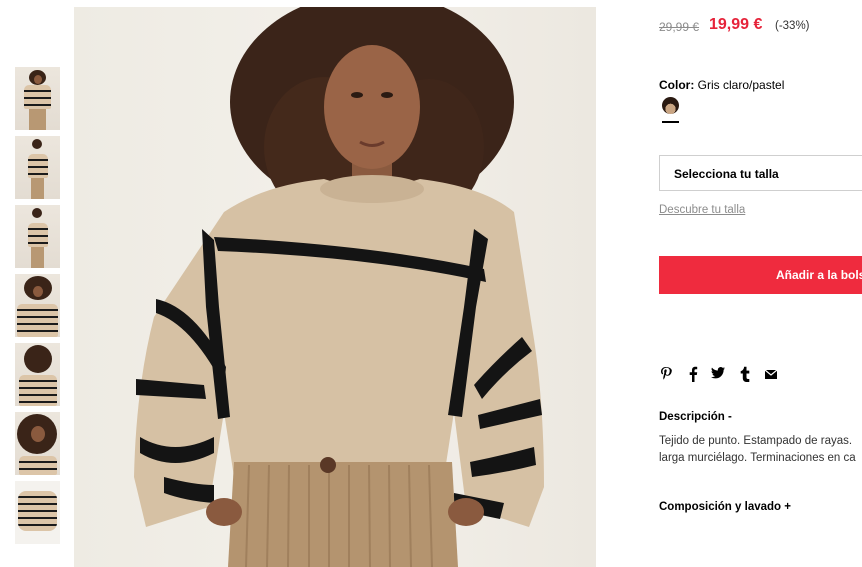  I want to click on old-price: 29,99 €, so click(679, 27).